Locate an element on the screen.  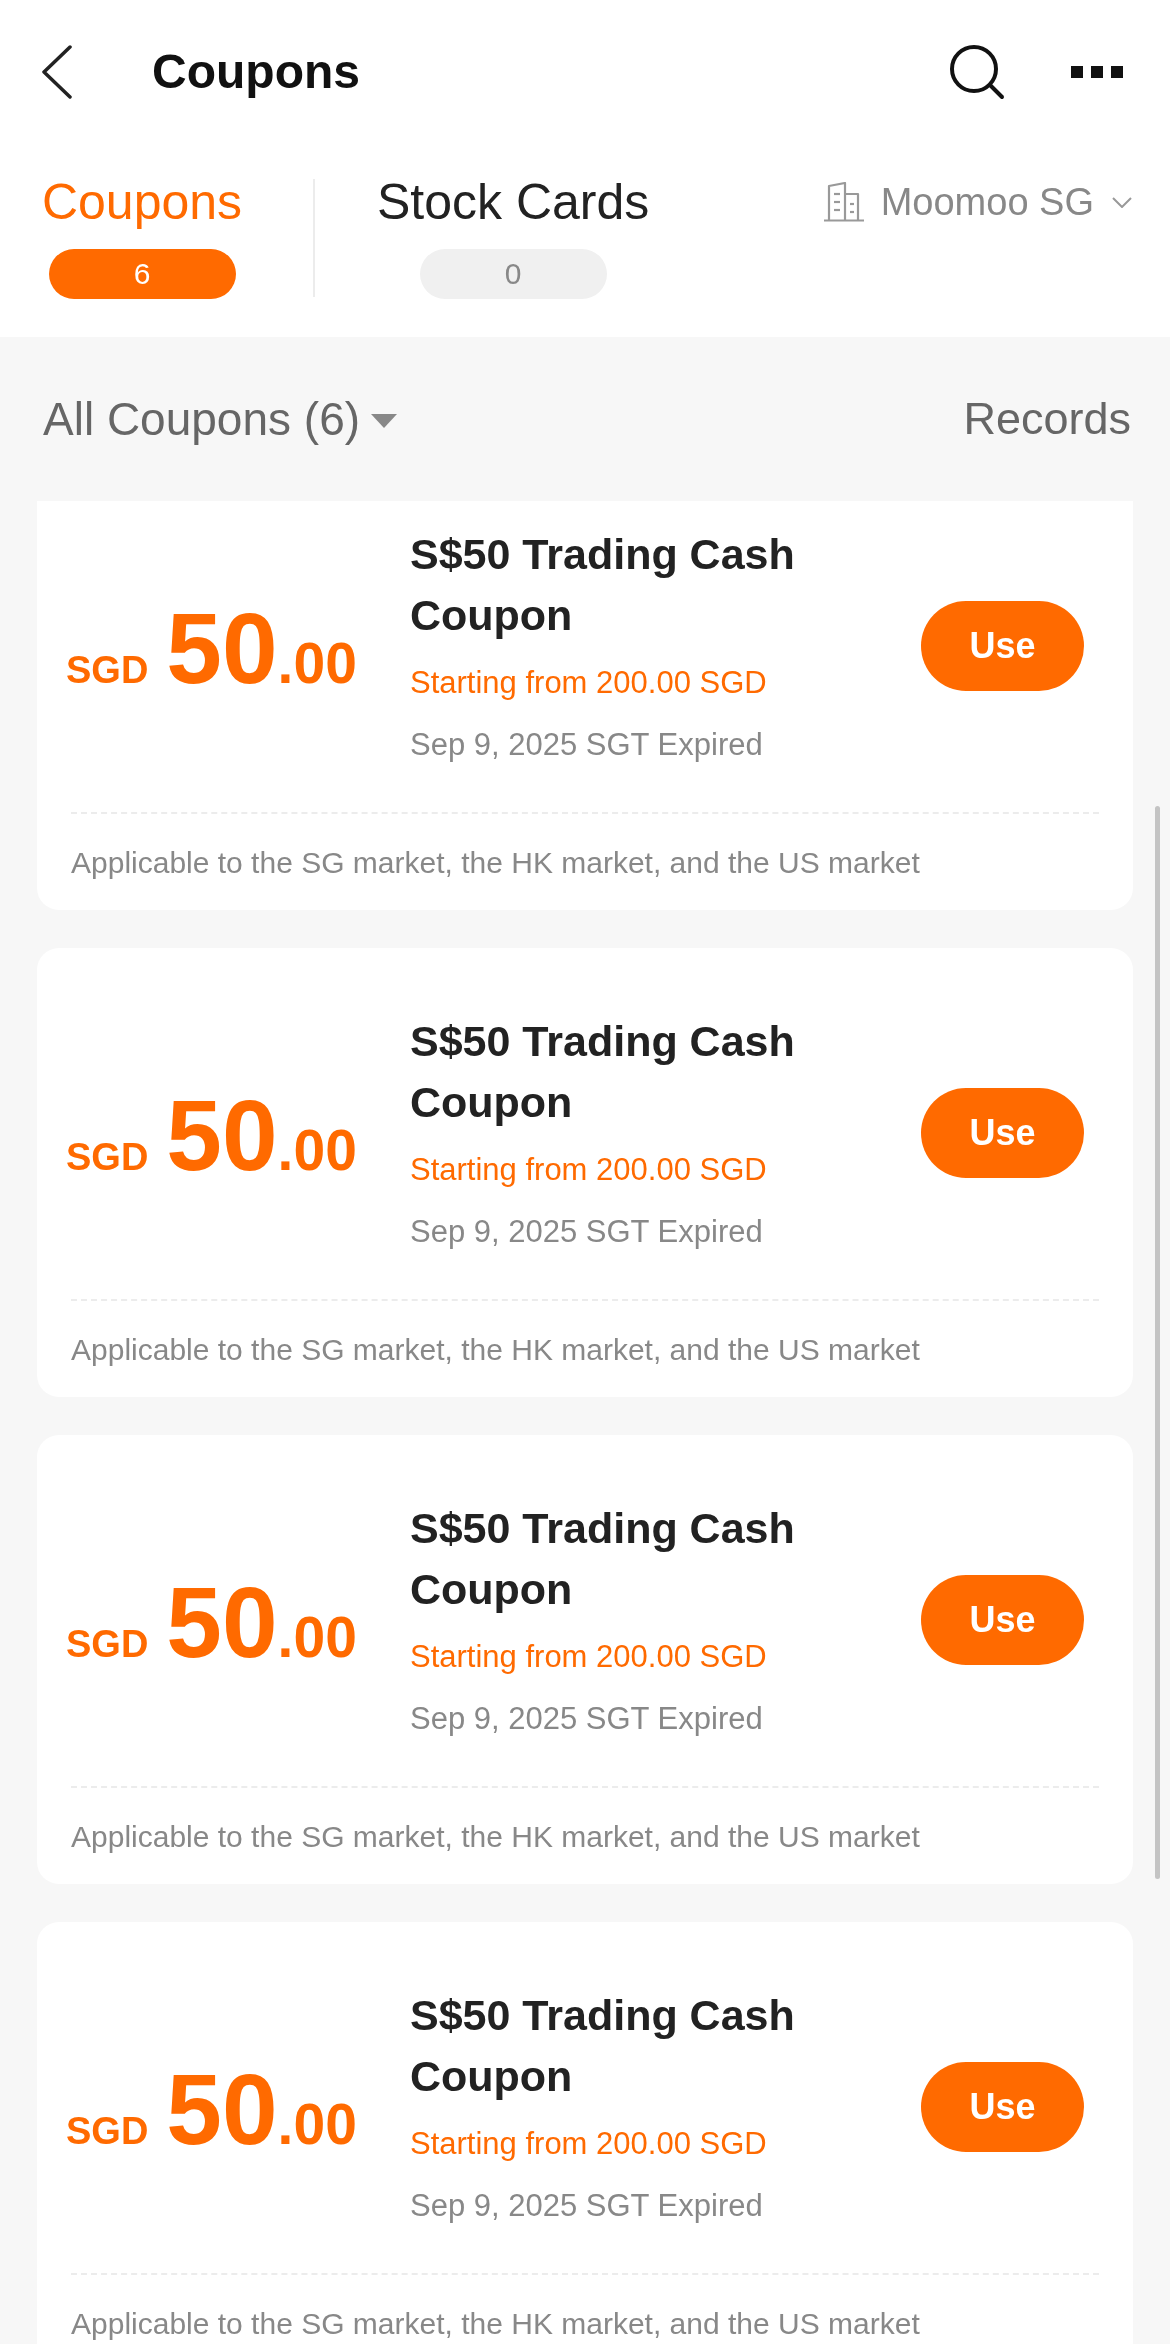
back-icon is located at coordinates (56, 72).